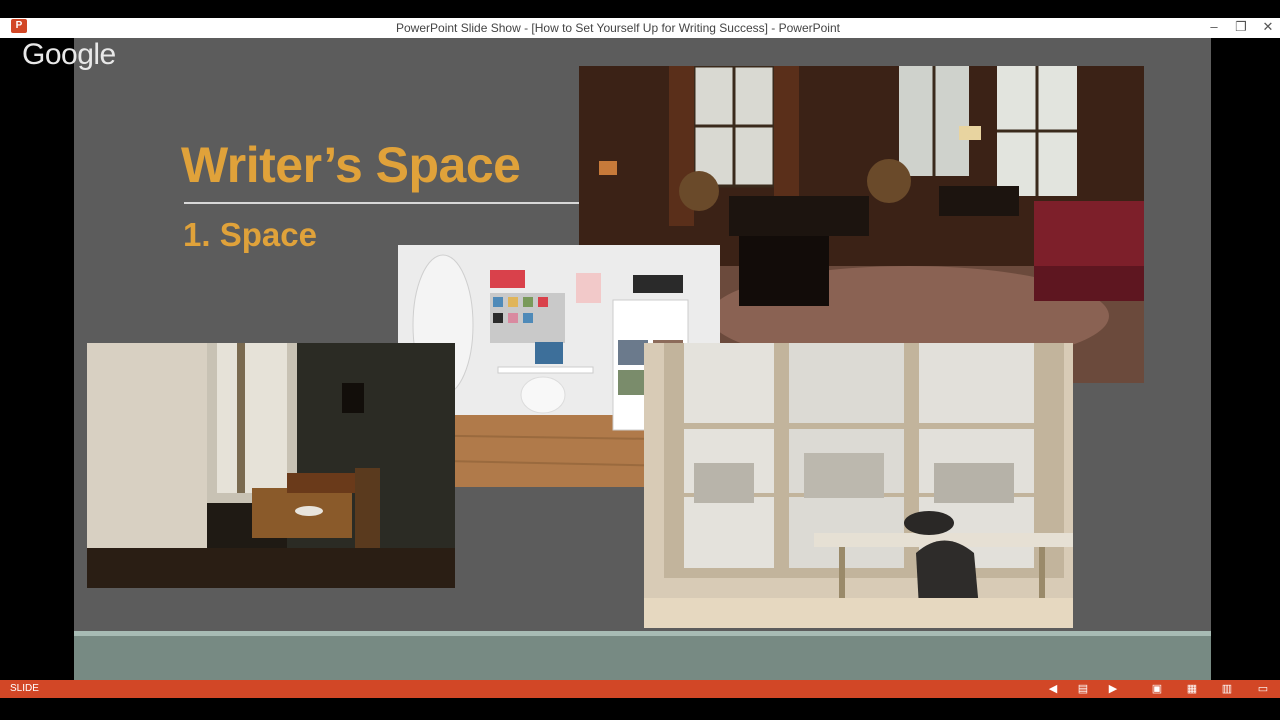 Image resolution: width=1280 pixels, height=720 pixels. What do you see at coordinates (381, 203) in the screenshot?
I see `title-divider` at bounding box center [381, 203].